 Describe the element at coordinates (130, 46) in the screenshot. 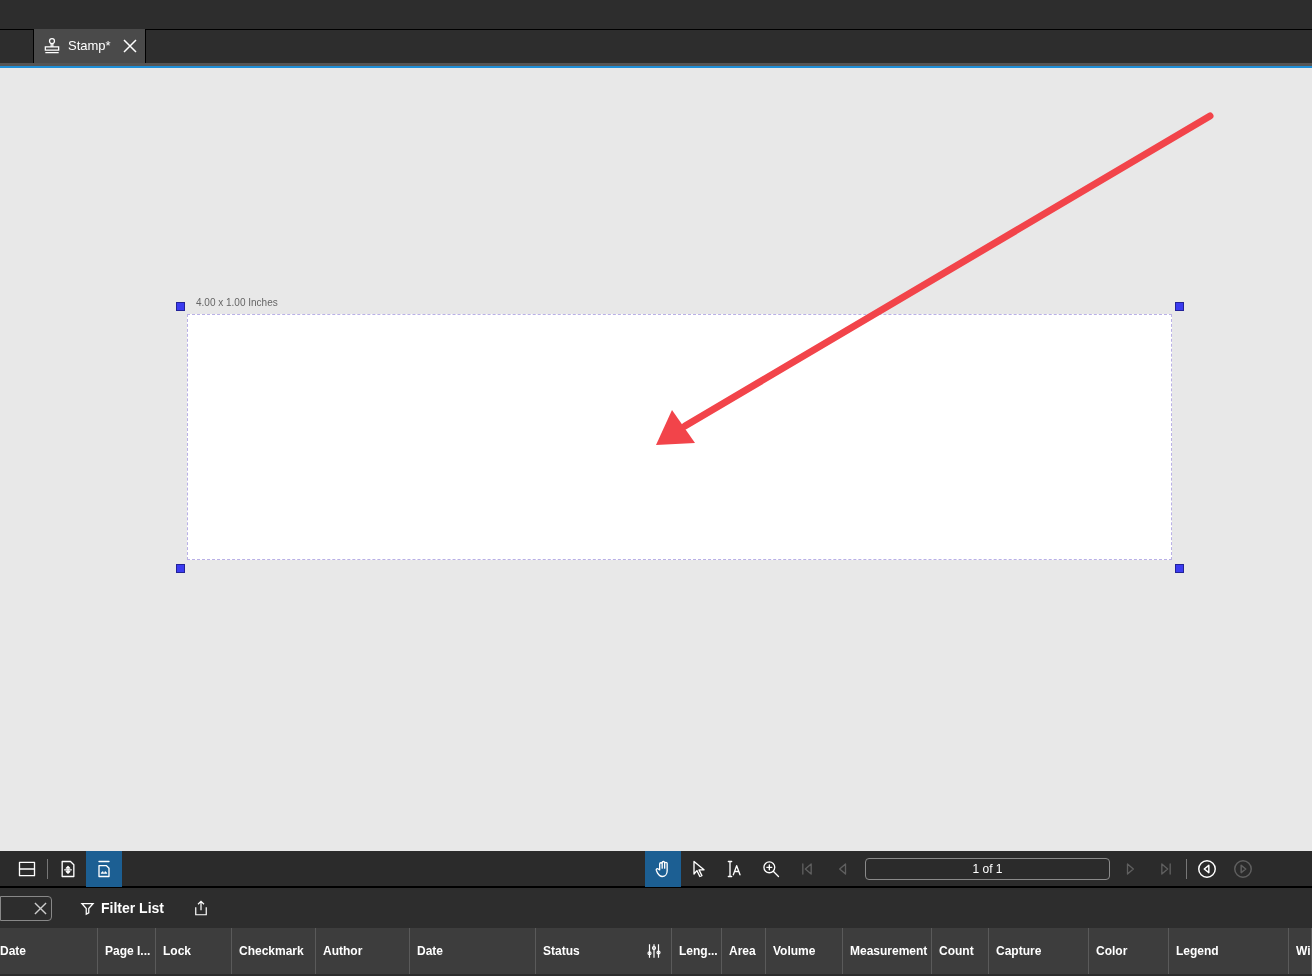

I see `close-icon` at that location.